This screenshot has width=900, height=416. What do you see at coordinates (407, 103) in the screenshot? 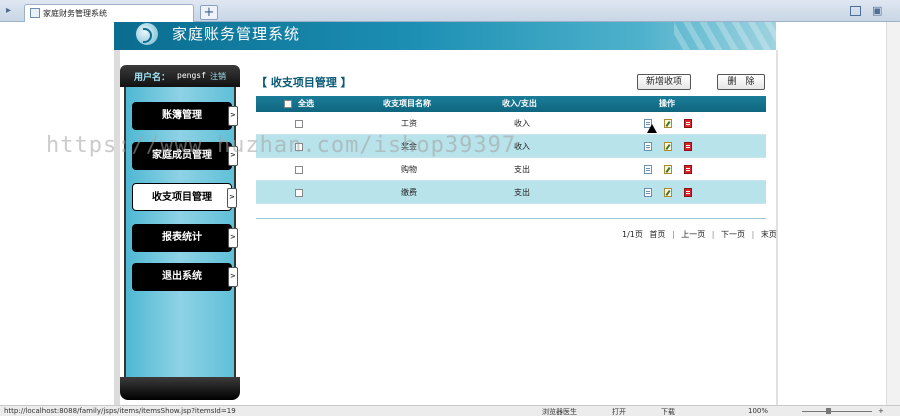
I see `column-header-name: 收支项目名称` at bounding box center [407, 103].